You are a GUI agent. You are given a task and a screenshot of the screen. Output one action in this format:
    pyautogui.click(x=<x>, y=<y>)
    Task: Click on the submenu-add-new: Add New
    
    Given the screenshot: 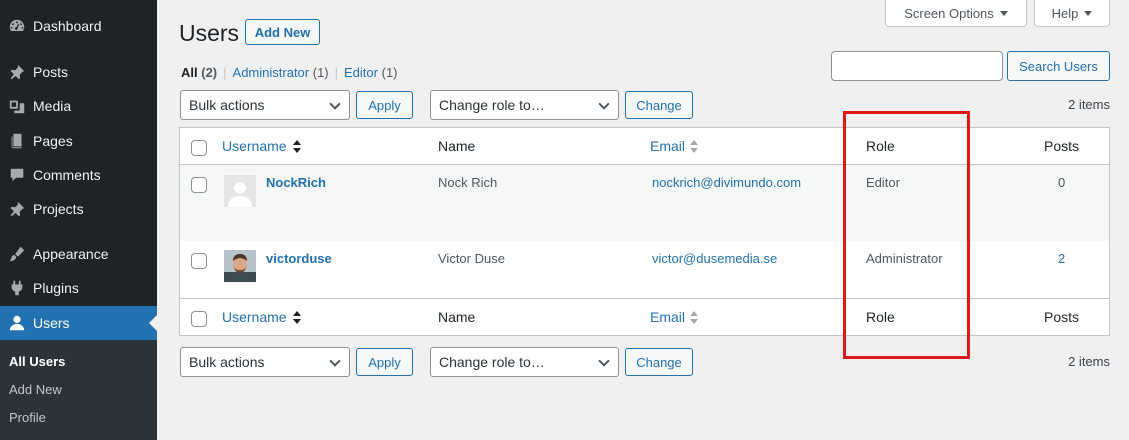 What is the action you would take?
    pyautogui.click(x=35, y=389)
    